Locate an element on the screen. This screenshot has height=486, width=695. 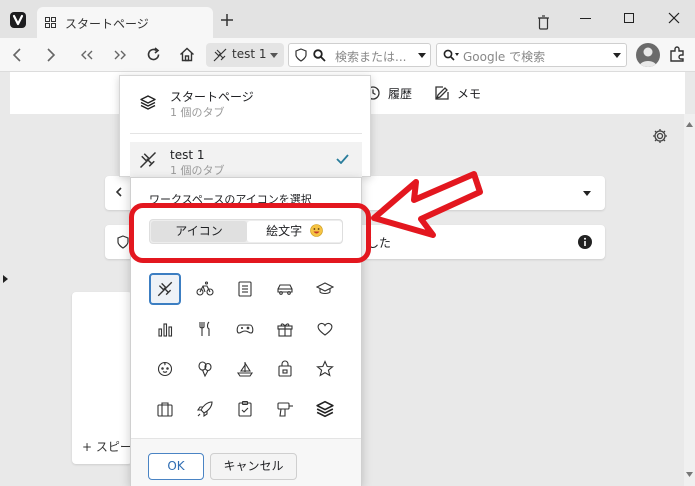
info-icon is located at coordinates (585, 242).